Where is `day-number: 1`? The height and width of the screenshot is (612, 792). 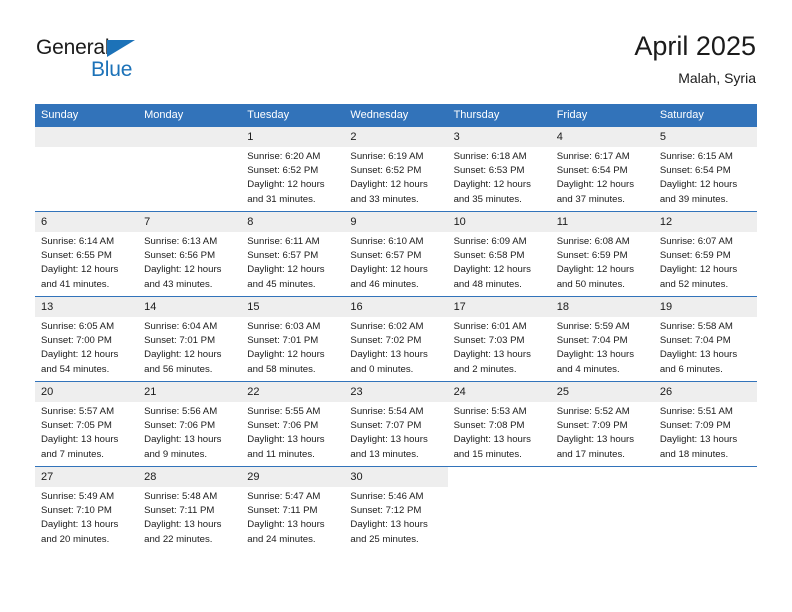
day-number: 1 is located at coordinates (293, 137).